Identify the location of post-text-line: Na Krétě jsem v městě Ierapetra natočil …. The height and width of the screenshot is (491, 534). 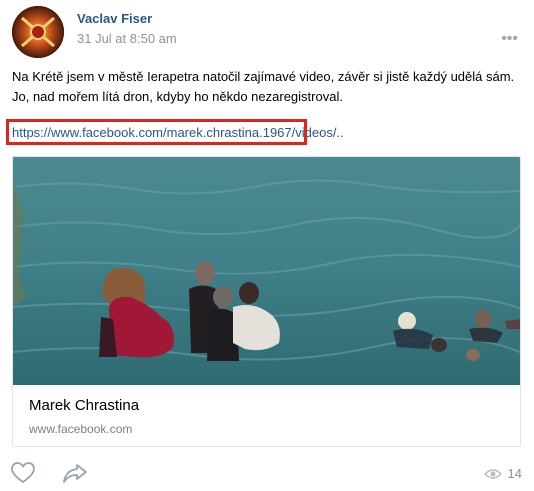
(263, 76).